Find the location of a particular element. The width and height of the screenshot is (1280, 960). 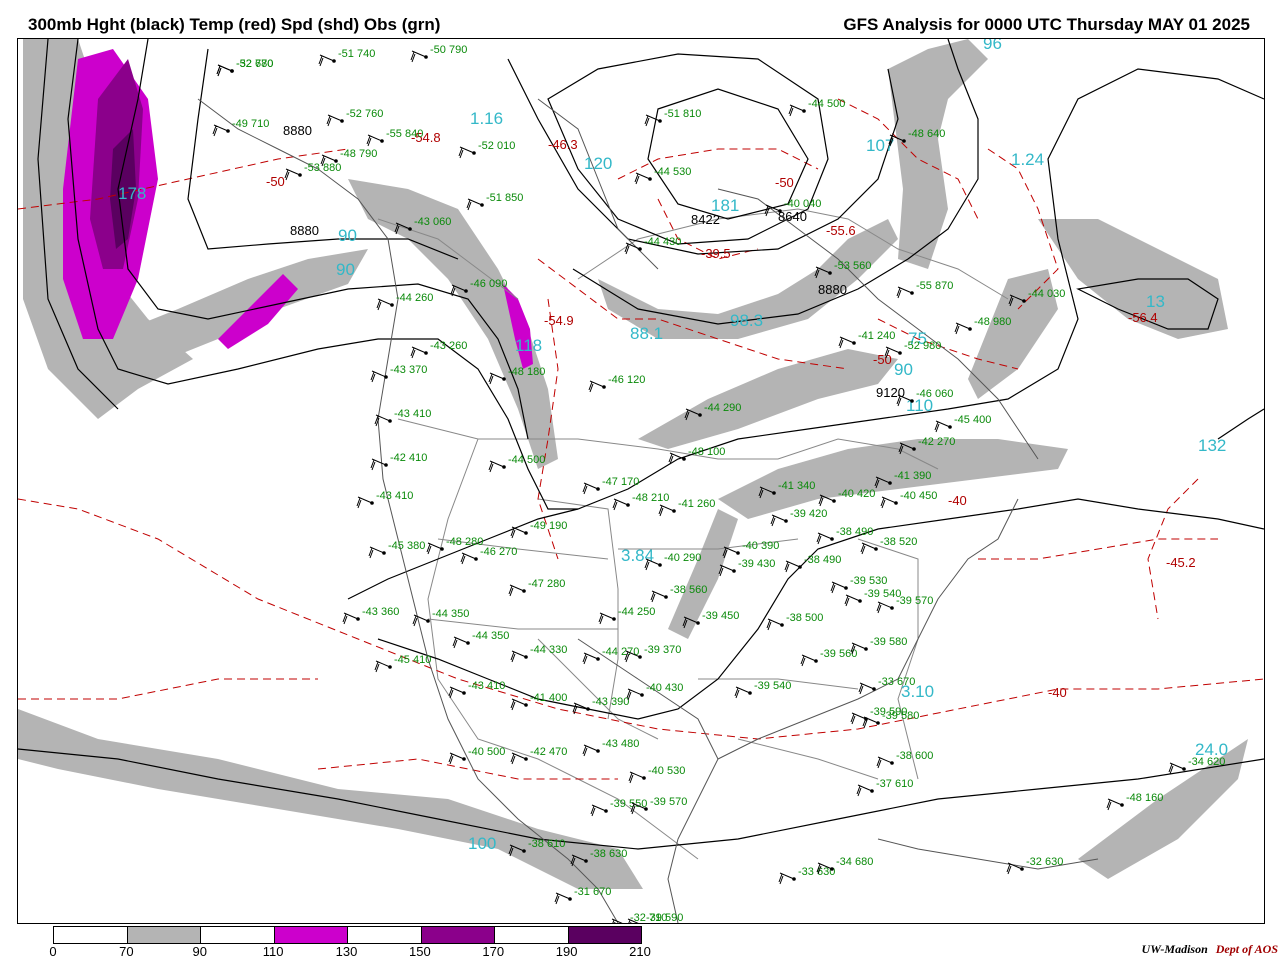

station-obs: -47 170 is located at coordinates (620, 482).